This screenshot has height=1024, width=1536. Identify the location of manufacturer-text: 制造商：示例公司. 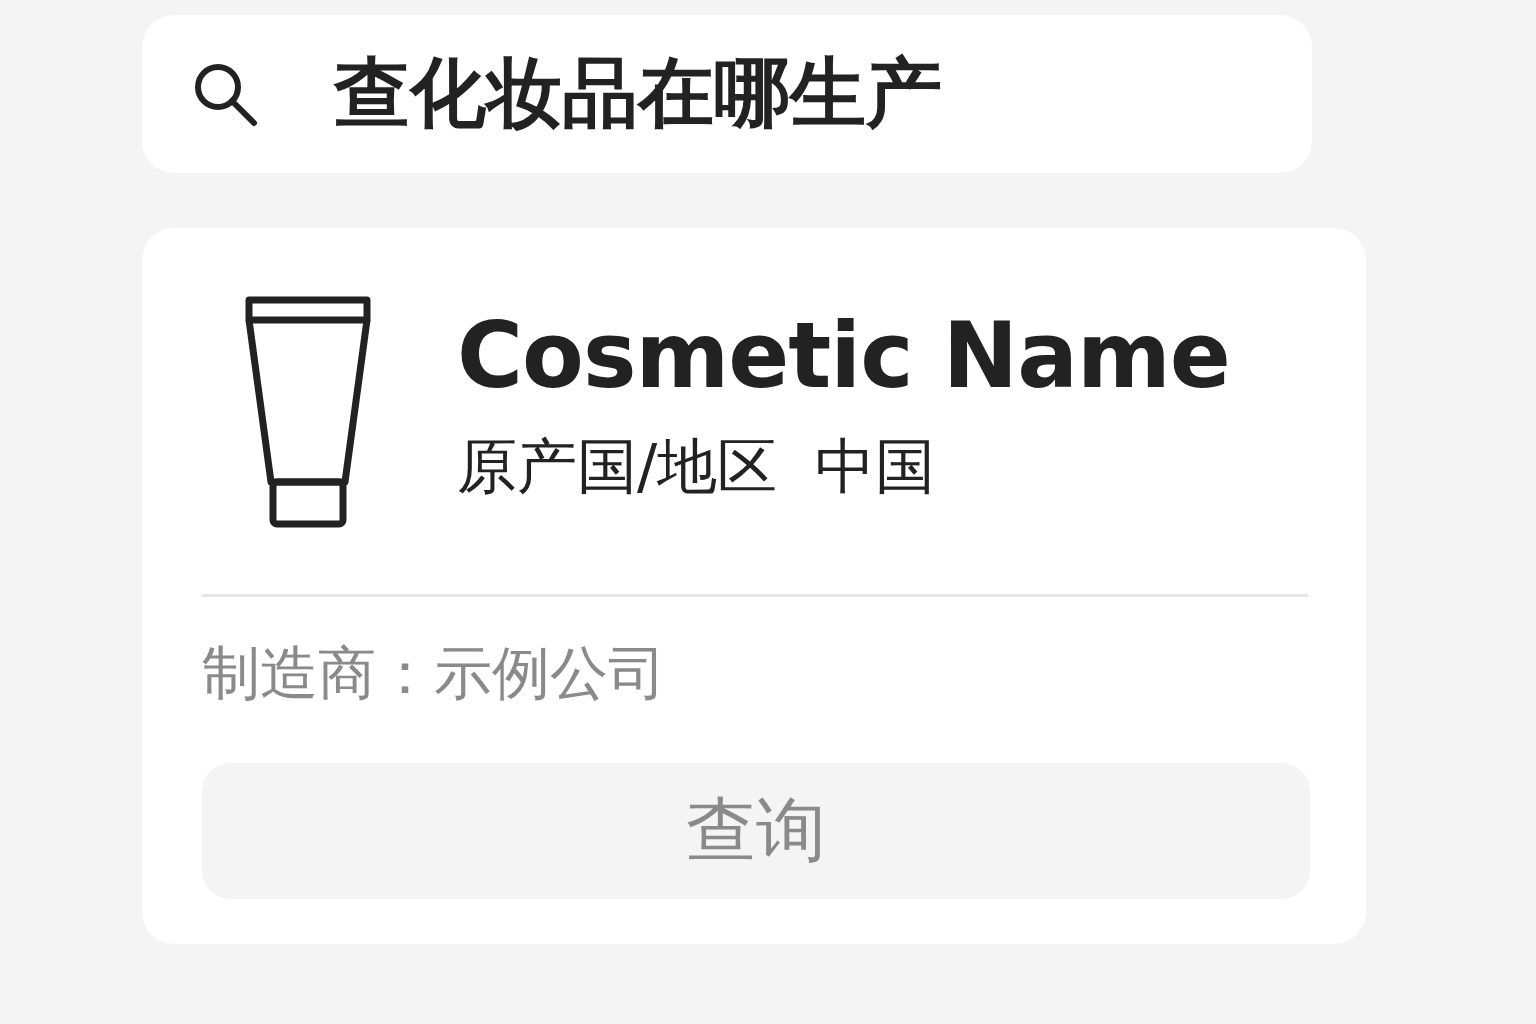
(434, 673).